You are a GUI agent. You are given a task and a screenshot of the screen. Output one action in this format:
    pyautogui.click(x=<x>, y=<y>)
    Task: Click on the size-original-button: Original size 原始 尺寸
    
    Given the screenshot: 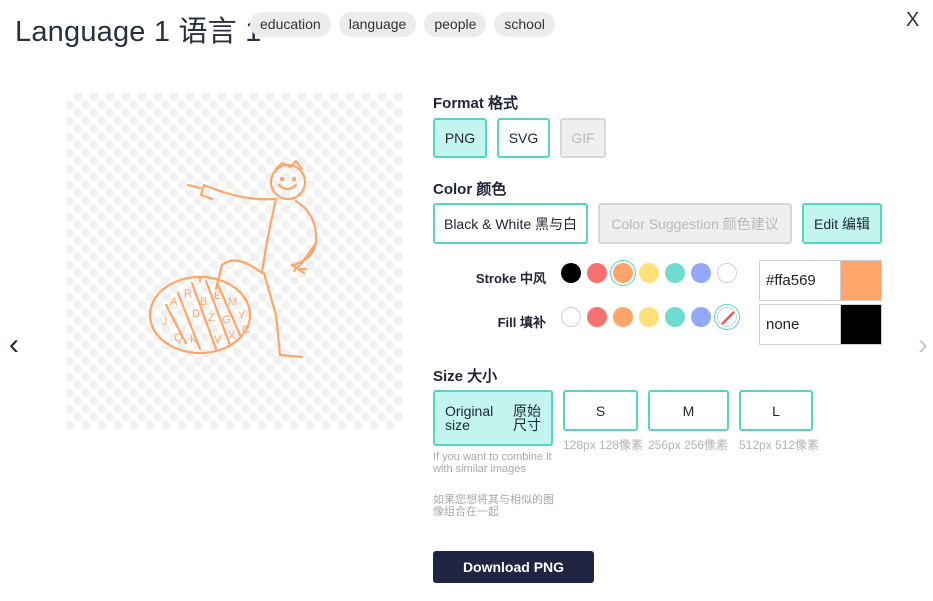 What is the action you would take?
    pyautogui.click(x=493, y=418)
    